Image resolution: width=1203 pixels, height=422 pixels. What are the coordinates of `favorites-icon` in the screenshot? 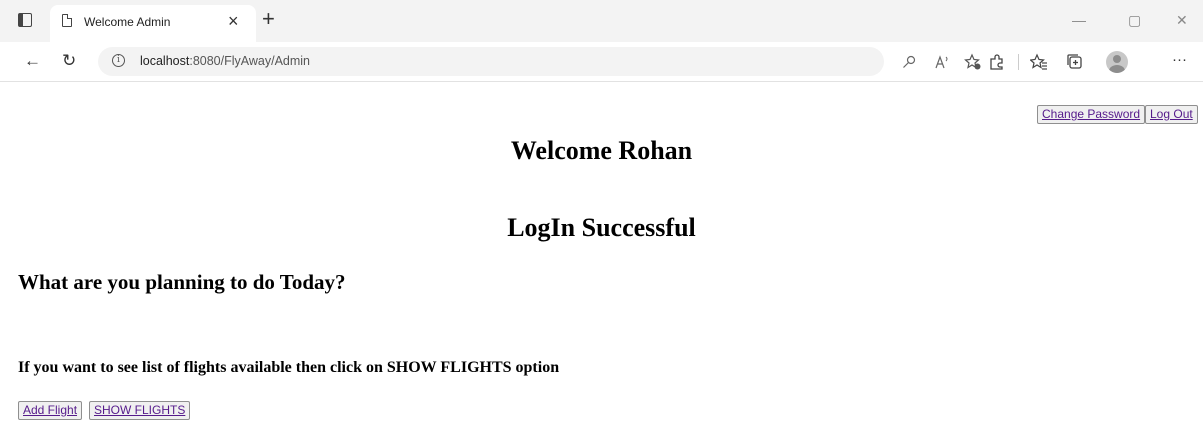 It's located at (1039, 62).